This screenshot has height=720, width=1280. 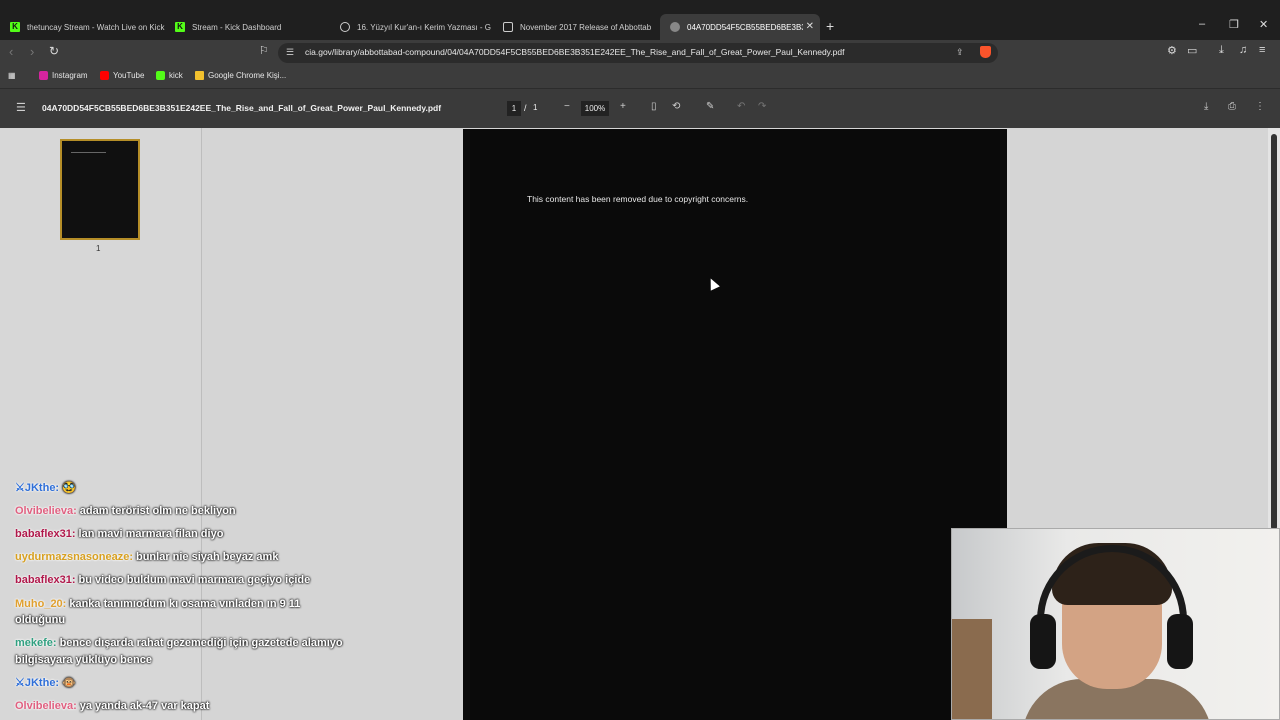 I want to click on page-thumbnail, so click(x=100, y=189).